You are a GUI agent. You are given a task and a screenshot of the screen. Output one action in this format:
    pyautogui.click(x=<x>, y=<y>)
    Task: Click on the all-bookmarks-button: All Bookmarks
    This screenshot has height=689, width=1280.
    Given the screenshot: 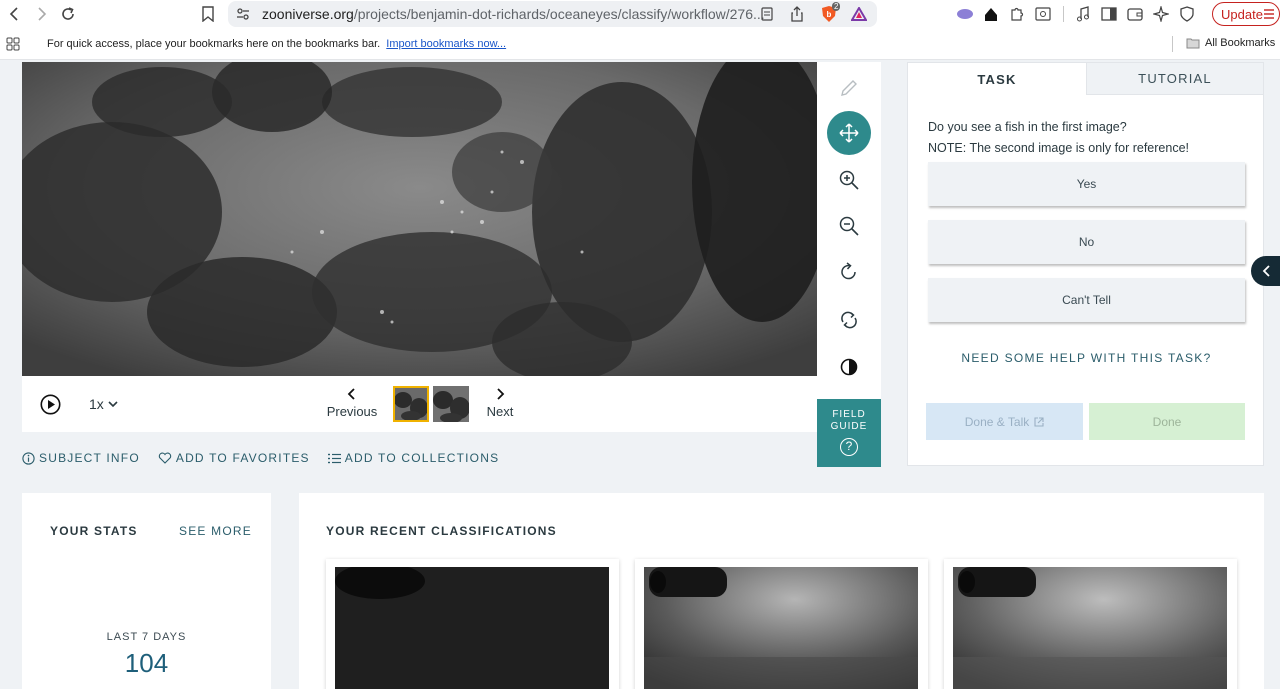 What is the action you would take?
    pyautogui.click(x=1223, y=44)
    